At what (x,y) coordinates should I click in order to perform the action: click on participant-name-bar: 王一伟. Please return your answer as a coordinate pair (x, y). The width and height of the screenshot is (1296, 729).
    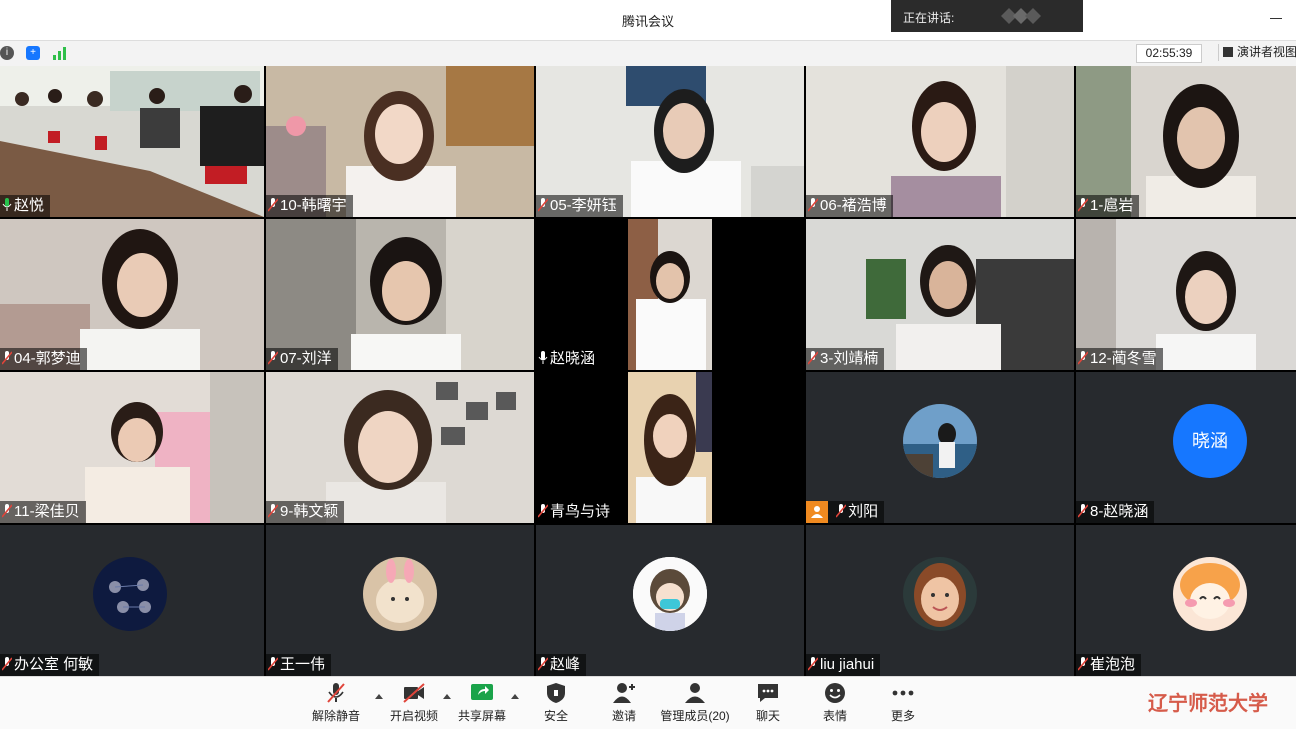
    Looking at the image, I should click on (299, 665).